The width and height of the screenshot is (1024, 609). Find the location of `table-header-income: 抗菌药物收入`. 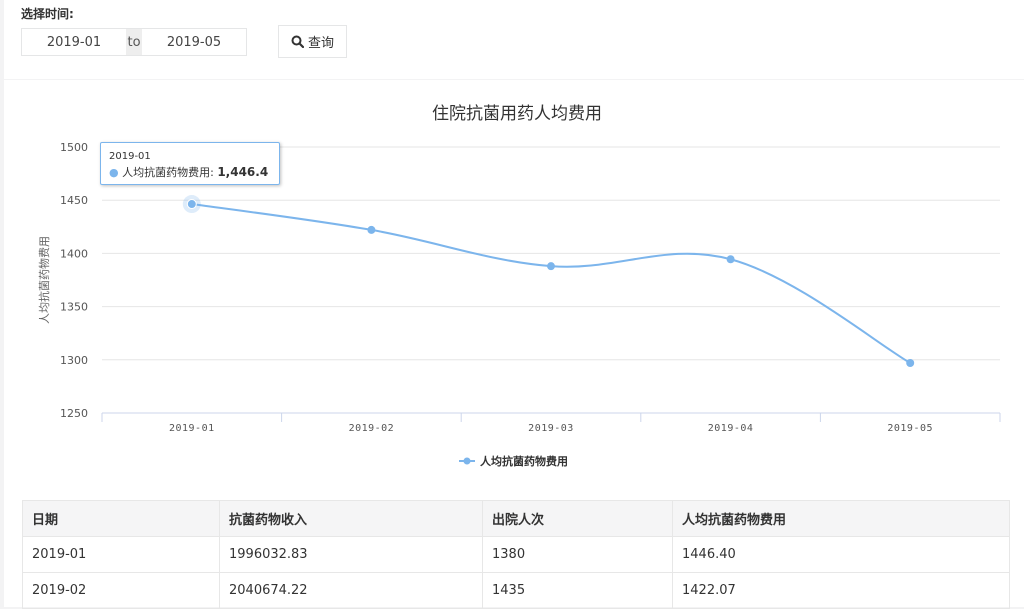

table-header-income: 抗菌药物收入 is located at coordinates (351, 518).